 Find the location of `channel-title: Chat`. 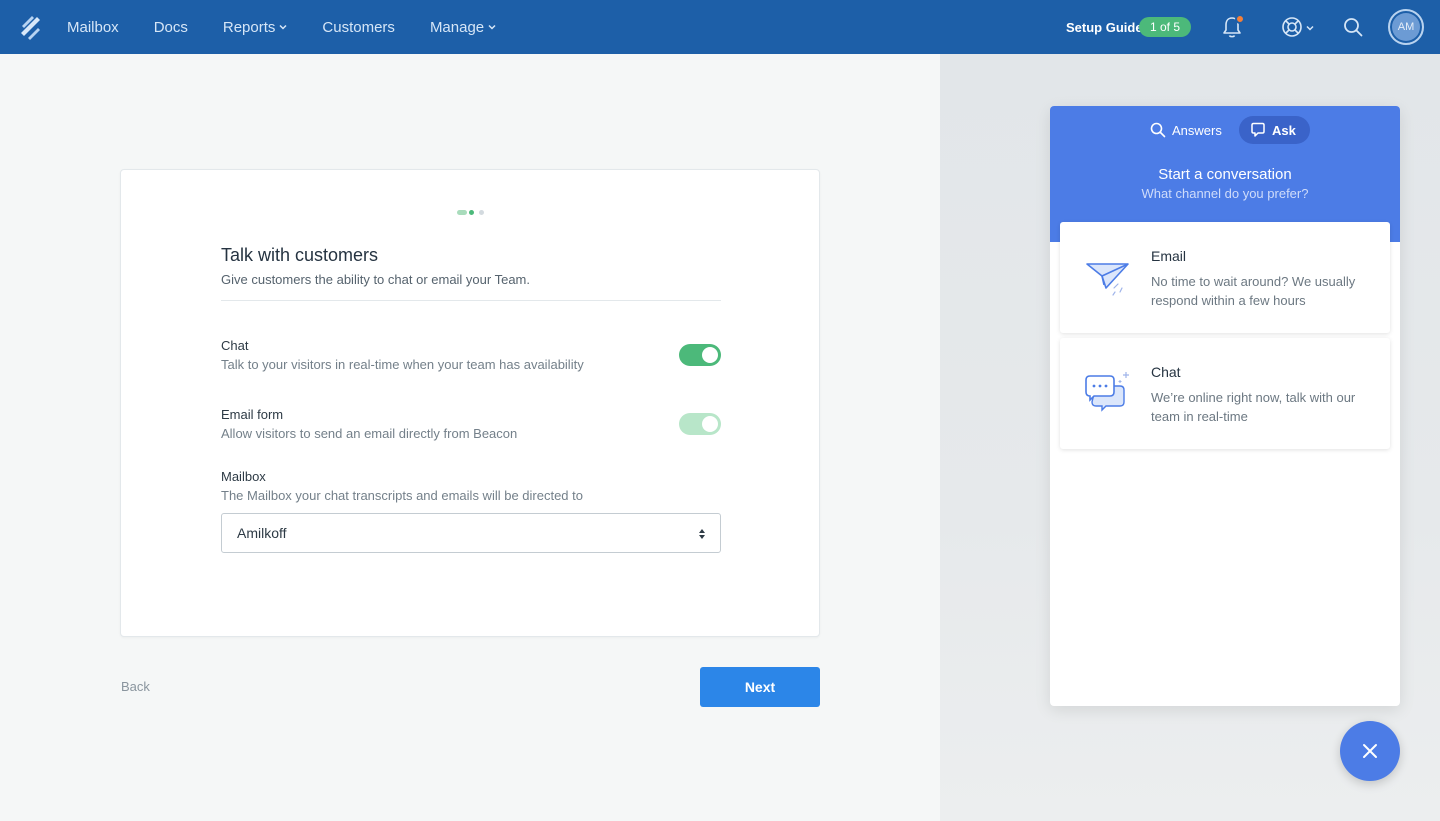

channel-title: Chat is located at coordinates (1166, 372).